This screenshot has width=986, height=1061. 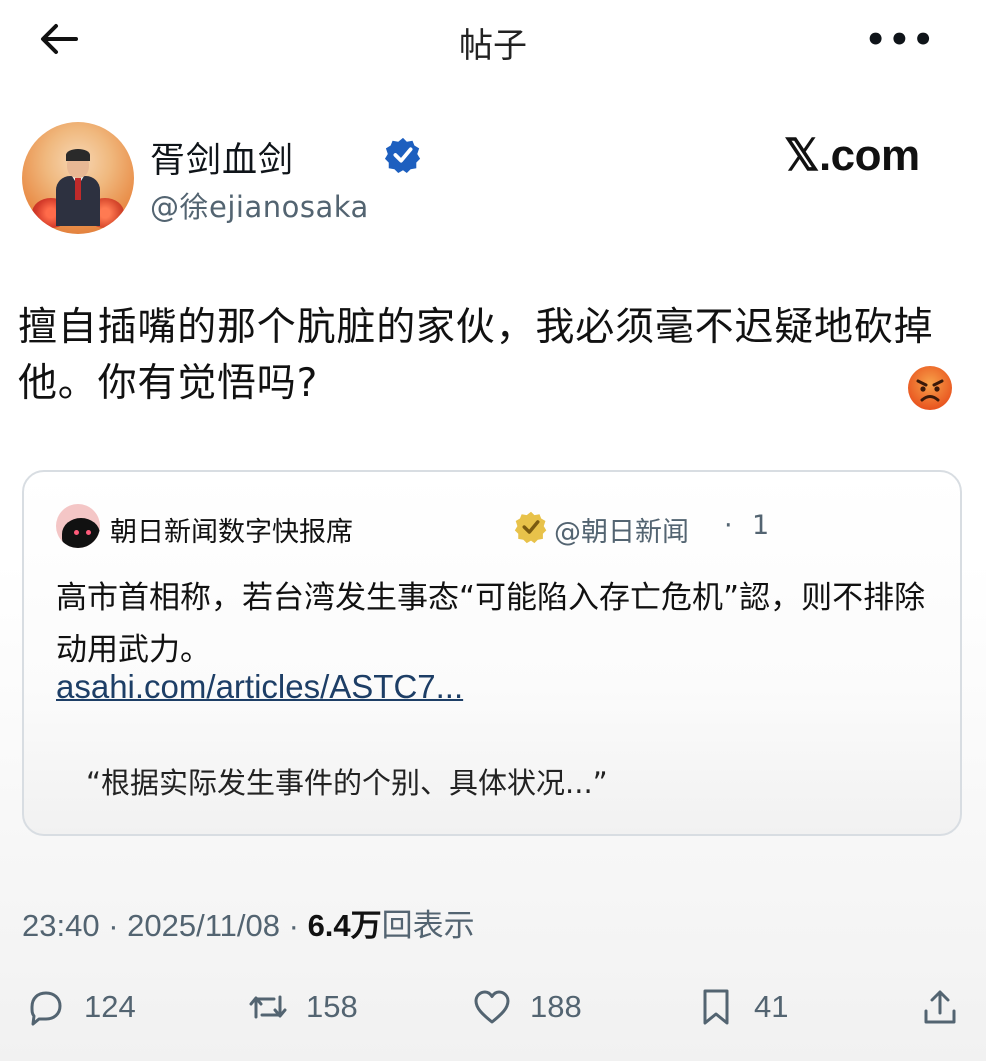 I want to click on angry-face-icon, so click(x=930, y=388).